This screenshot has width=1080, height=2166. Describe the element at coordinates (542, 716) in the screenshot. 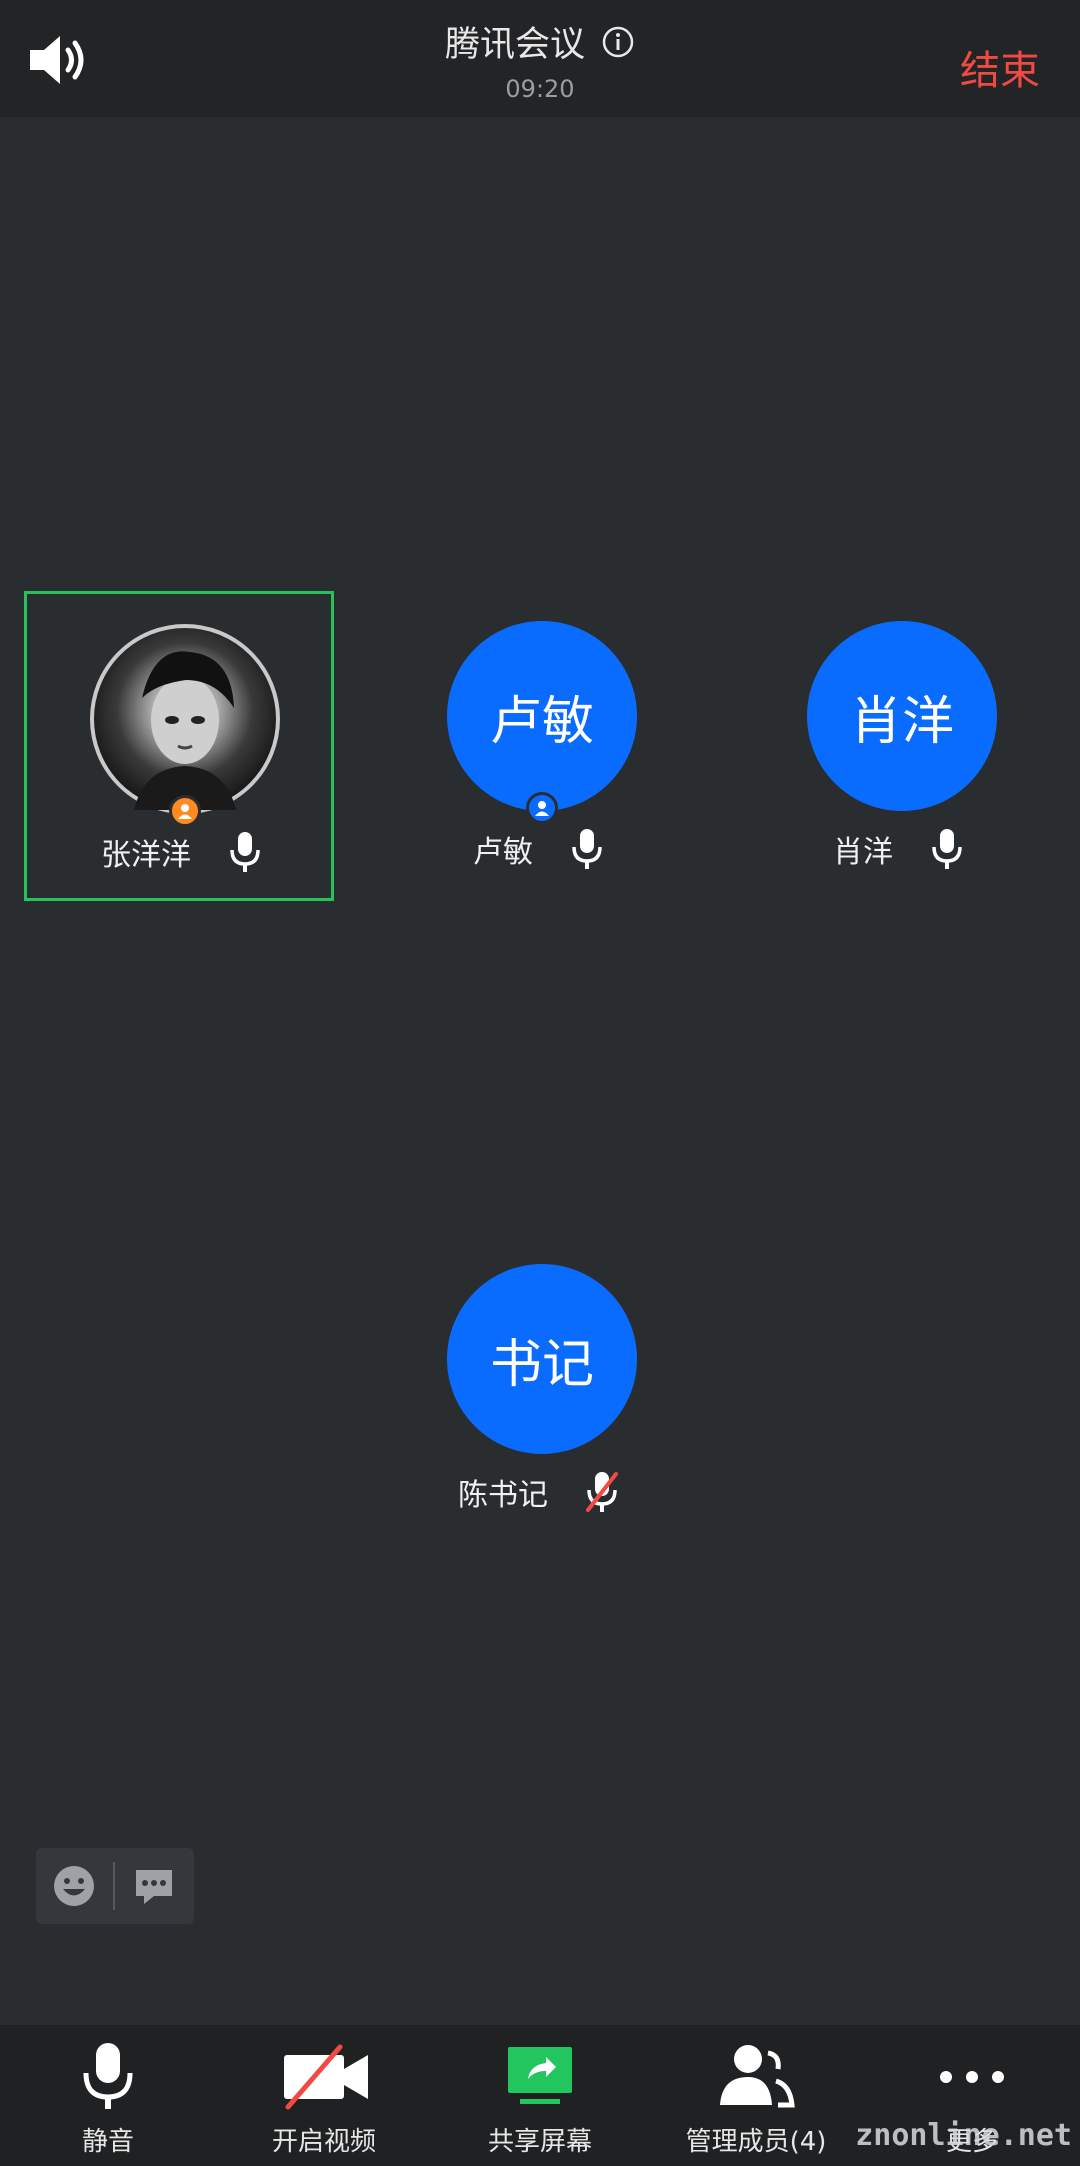

I see `avatar: 卢敏` at that location.